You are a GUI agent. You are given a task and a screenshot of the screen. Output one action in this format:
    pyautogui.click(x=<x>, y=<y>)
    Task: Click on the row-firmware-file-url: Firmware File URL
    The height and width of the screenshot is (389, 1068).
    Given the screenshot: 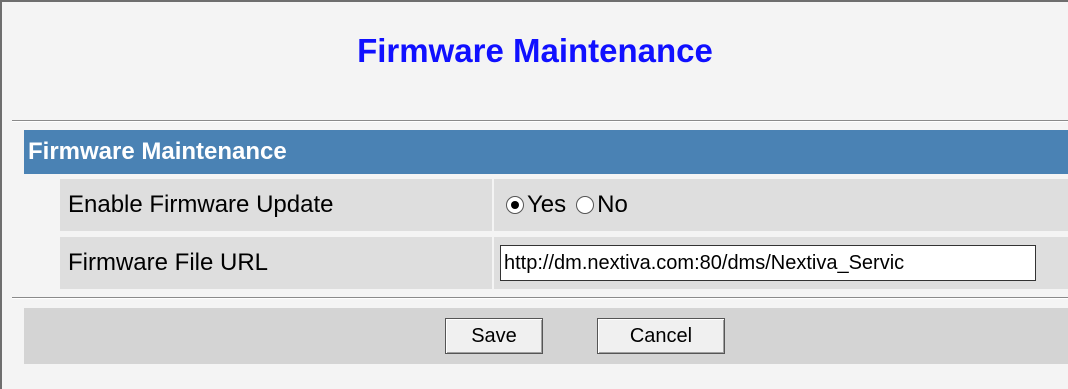 What is the action you would take?
    pyautogui.click(x=564, y=263)
    